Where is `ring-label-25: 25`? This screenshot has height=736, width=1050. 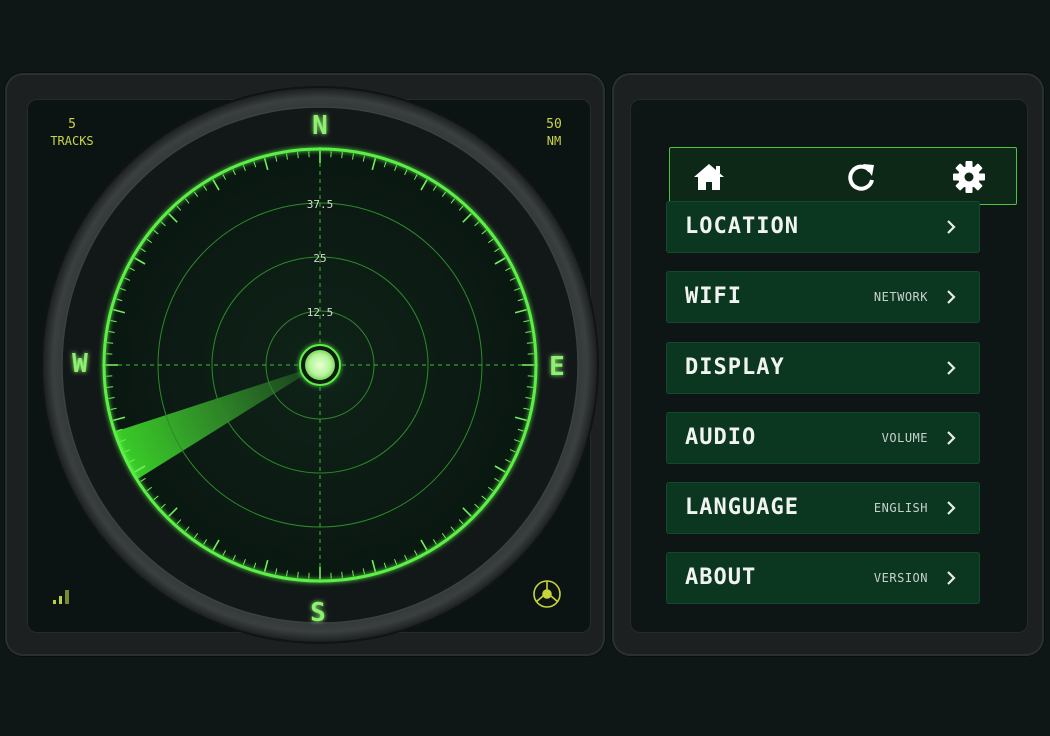 ring-label-25: 25 is located at coordinates (319, 258).